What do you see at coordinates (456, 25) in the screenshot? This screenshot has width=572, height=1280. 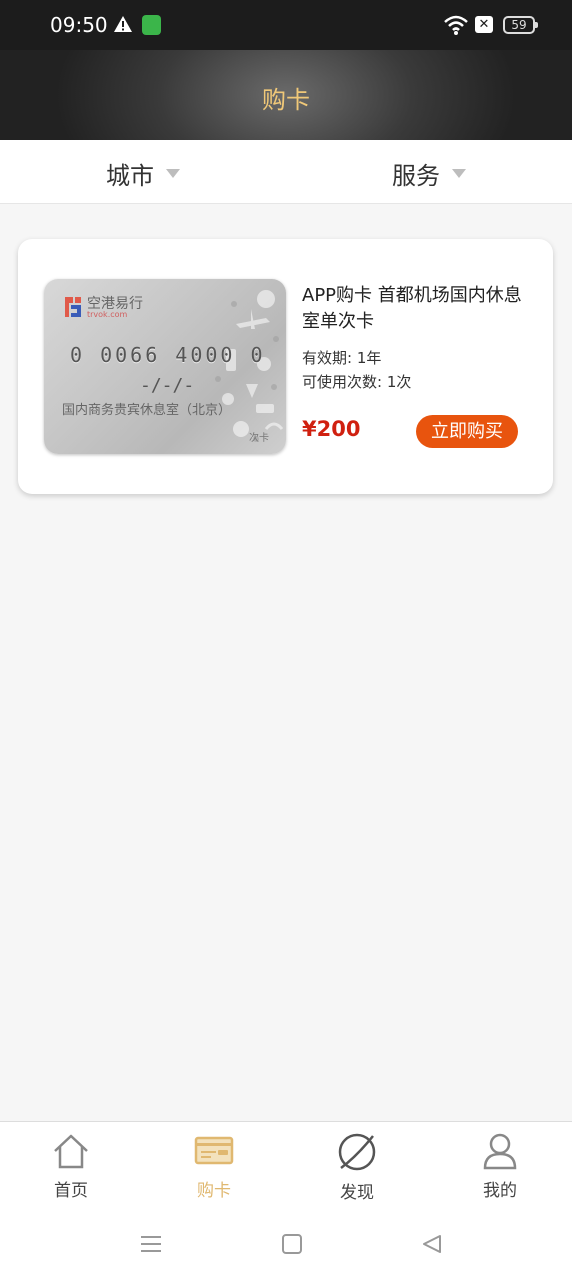 I see `wifi-icon` at bounding box center [456, 25].